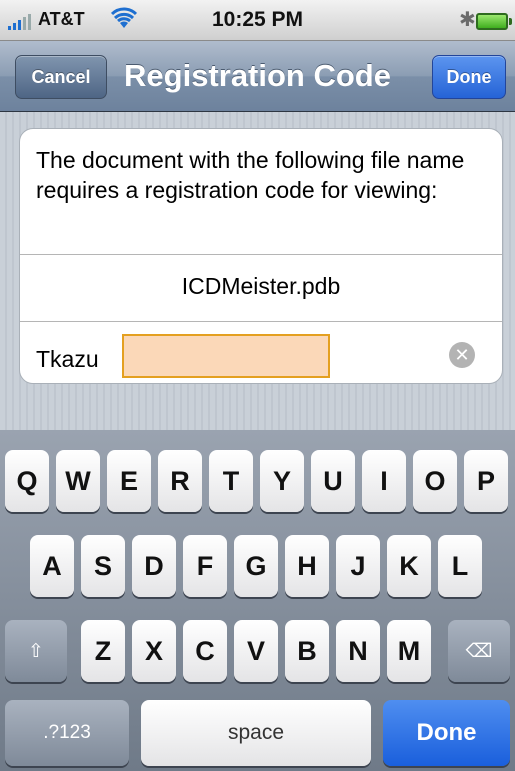  What do you see at coordinates (460, 566) in the screenshot?
I see `key-l: L` at bounding box center [460, 566].